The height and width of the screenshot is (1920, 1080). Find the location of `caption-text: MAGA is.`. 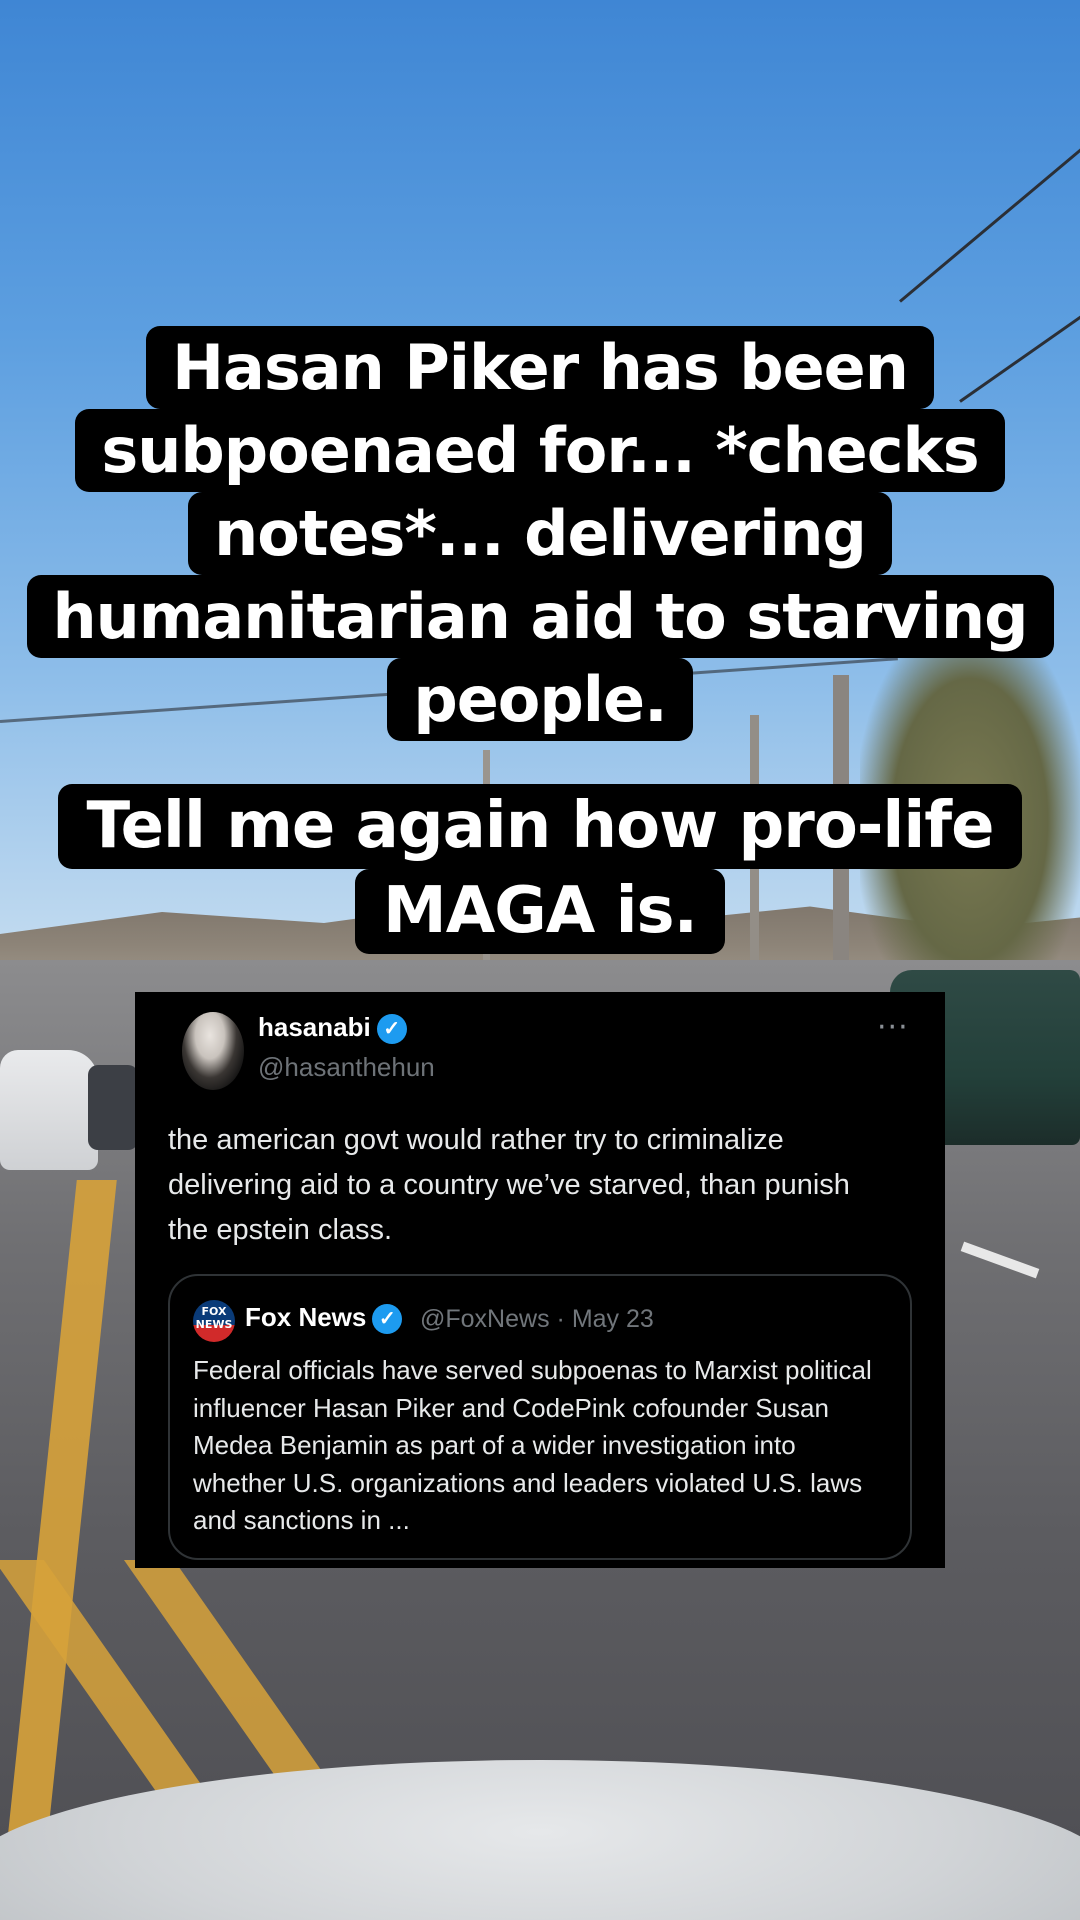

caption-text: MAGA is. is located at coordinates (540, 911).